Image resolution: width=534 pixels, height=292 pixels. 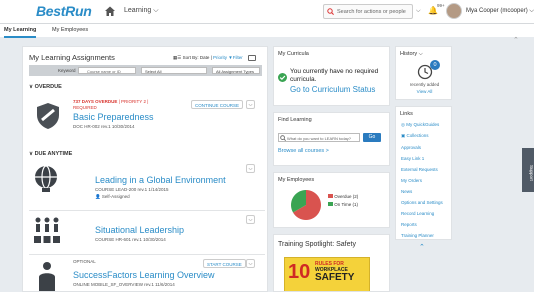 I want to click on history-count-badge: 0, so click(x=435, y=65).